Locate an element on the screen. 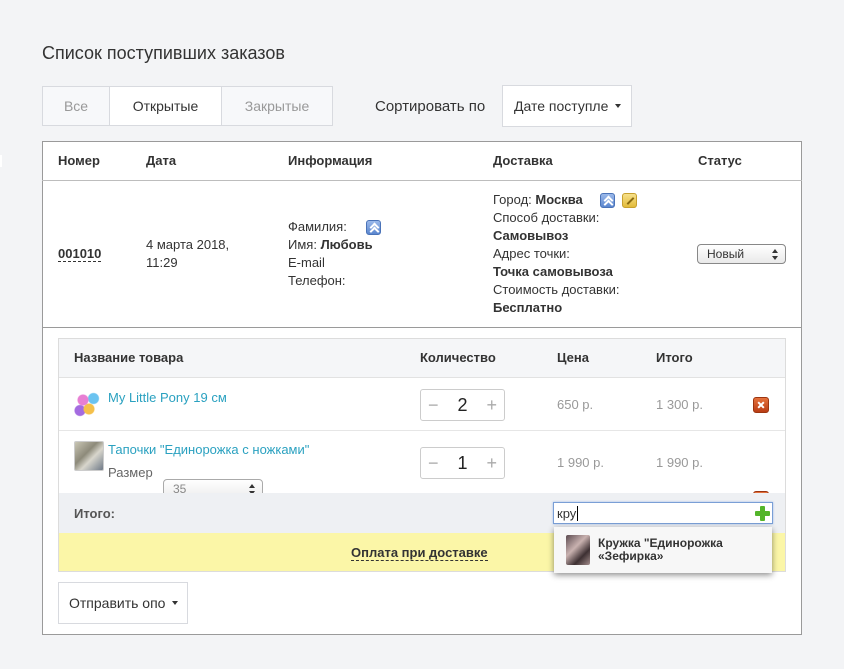 The image size is (844, 669). sort-dropdown: Дате поступле is located at coordinates (567, 106).